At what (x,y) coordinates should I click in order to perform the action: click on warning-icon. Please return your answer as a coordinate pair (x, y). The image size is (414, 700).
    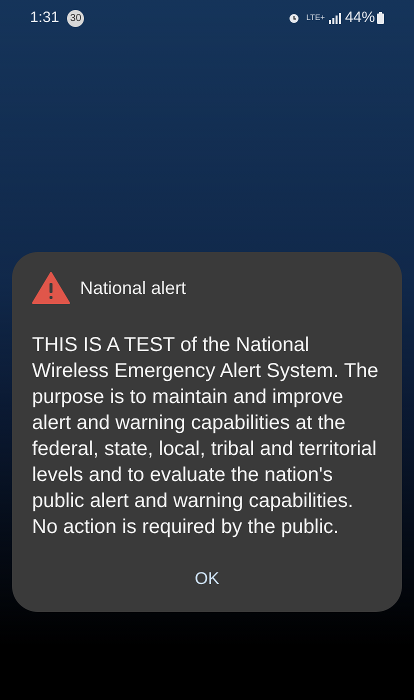
    Looking at the image, I should click on (51, 288).